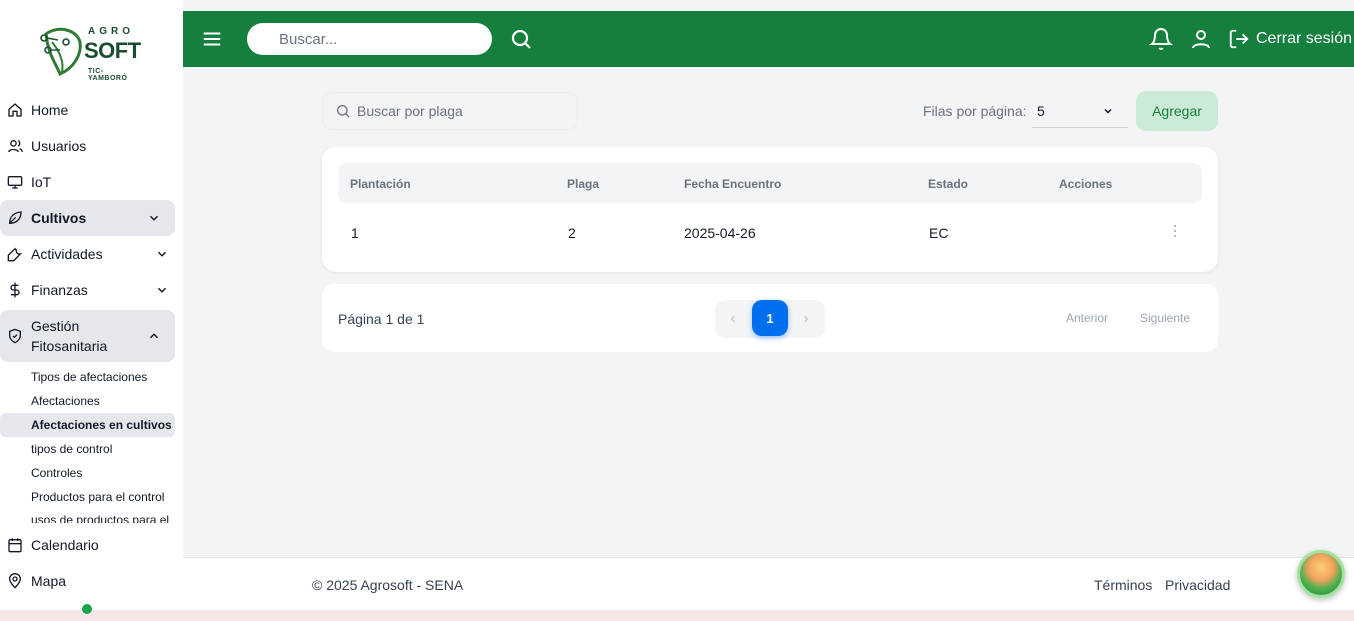  What do you see at coordinates (15, 545) in the screenshot?
I see `calendar-icon` at bounding box center [15, 545].